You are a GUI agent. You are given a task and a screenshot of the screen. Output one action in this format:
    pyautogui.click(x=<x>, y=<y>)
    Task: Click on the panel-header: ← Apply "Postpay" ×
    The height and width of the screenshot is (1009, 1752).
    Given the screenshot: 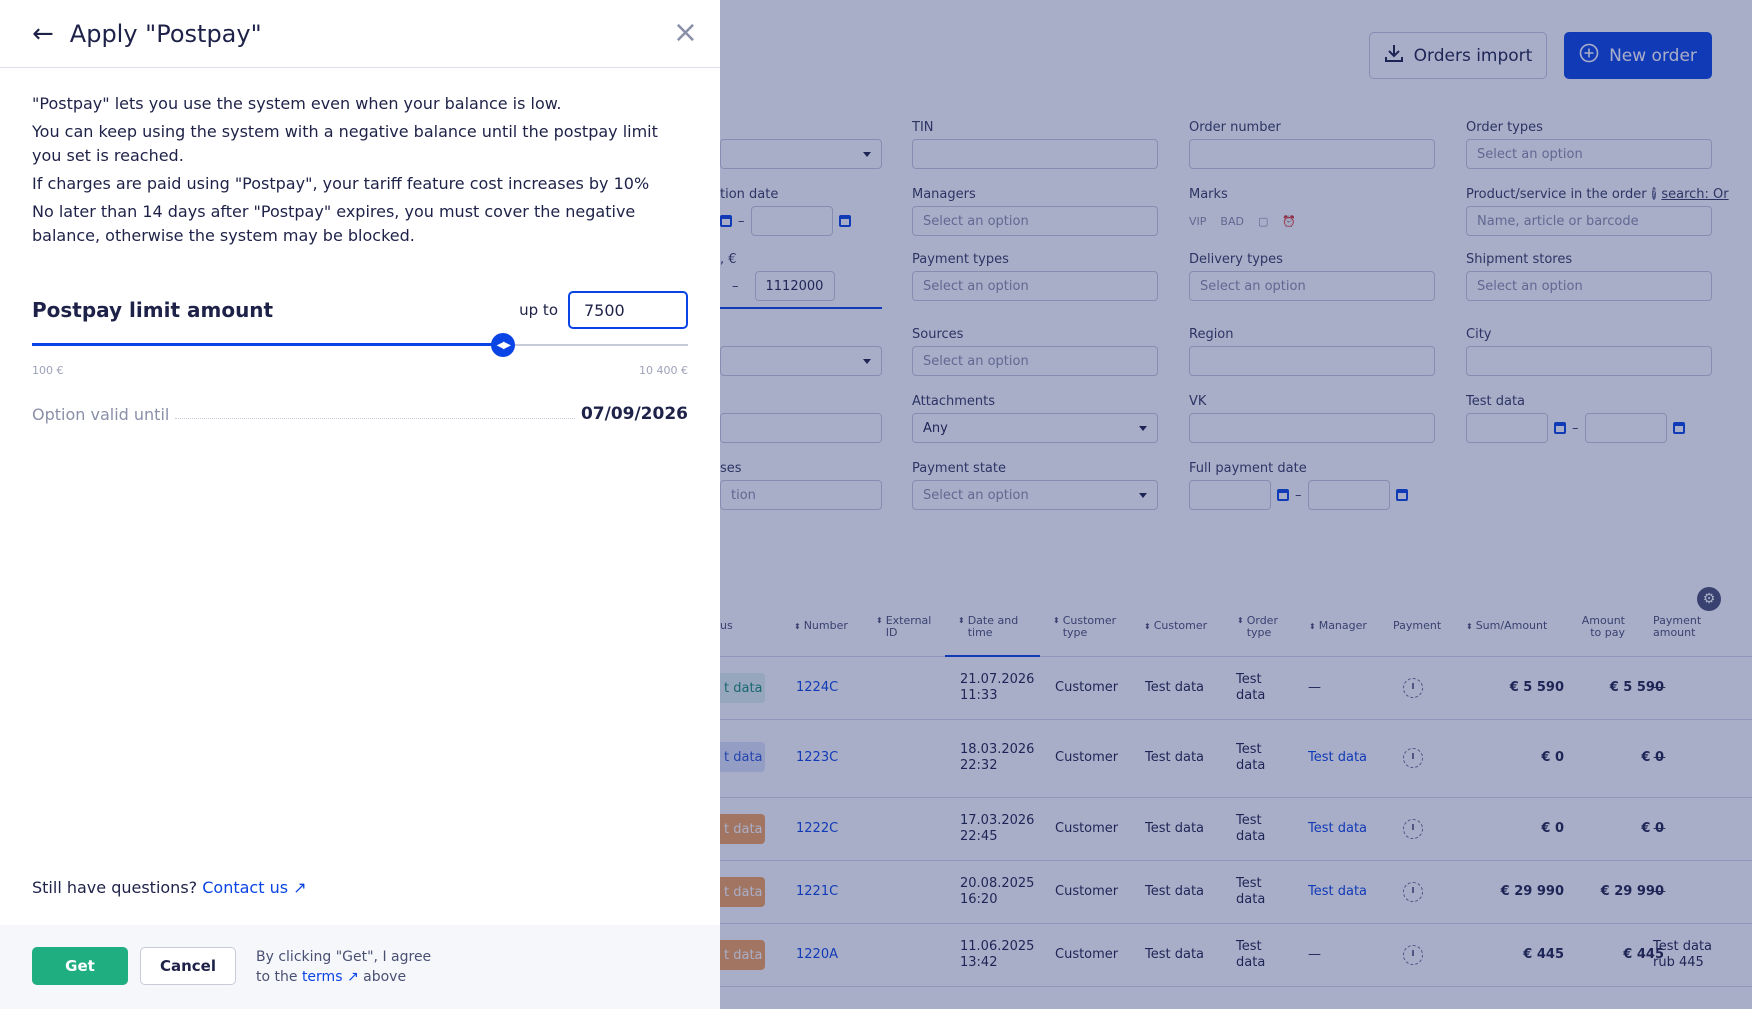 What is the action you would take?
    pyautogui.click(x=360, y=34)
    